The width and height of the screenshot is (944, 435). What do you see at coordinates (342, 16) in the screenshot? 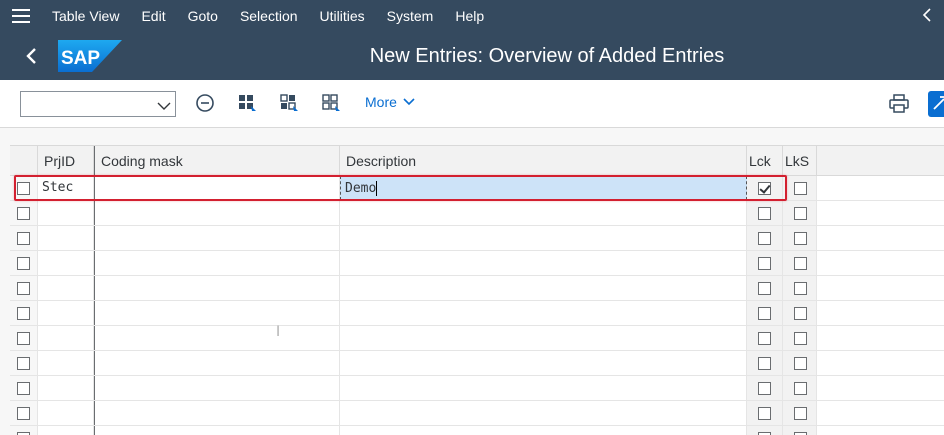
I see `menu-utilities: Utilities` at bounding box center [342, 16].